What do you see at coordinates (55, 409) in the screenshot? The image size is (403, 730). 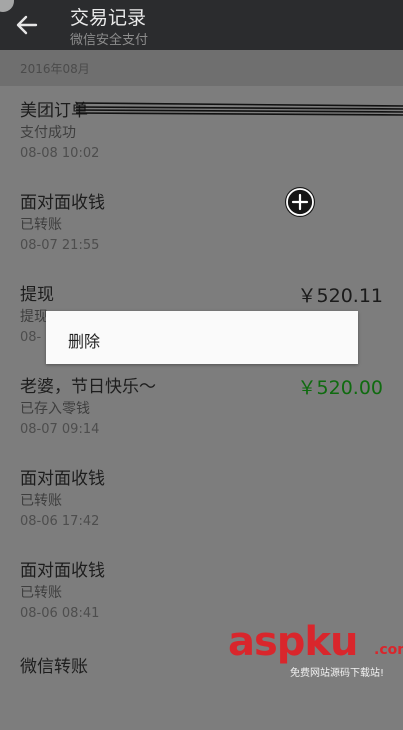 I see `transaction-status: 已存入零钱` at bounding box center [55, 409].